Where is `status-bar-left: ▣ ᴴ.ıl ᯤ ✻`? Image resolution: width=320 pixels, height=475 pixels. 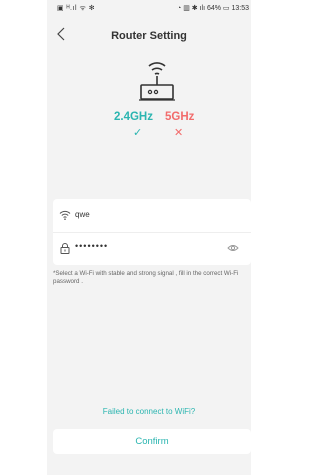
status-bar-left: ▣ ᴴ.ıl ᯤ ✻ is located at coordinates (76, 8).